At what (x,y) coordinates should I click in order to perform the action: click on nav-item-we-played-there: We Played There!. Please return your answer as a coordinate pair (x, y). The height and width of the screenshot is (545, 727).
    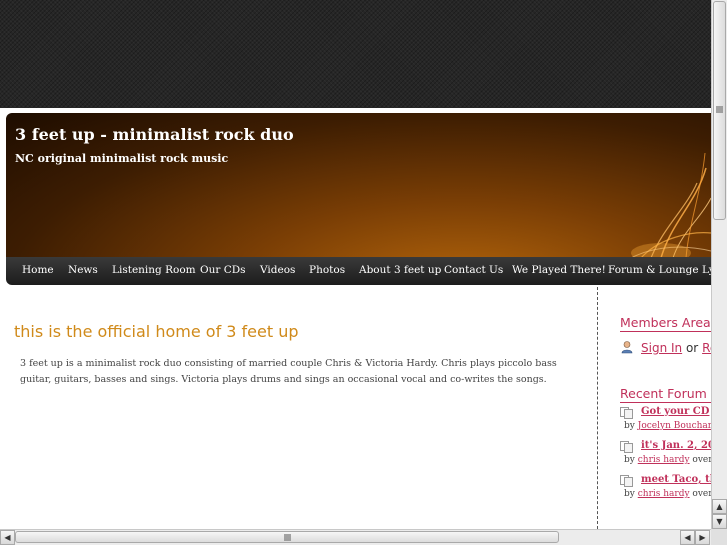
    Looking at the image, I should click on (559, 270).